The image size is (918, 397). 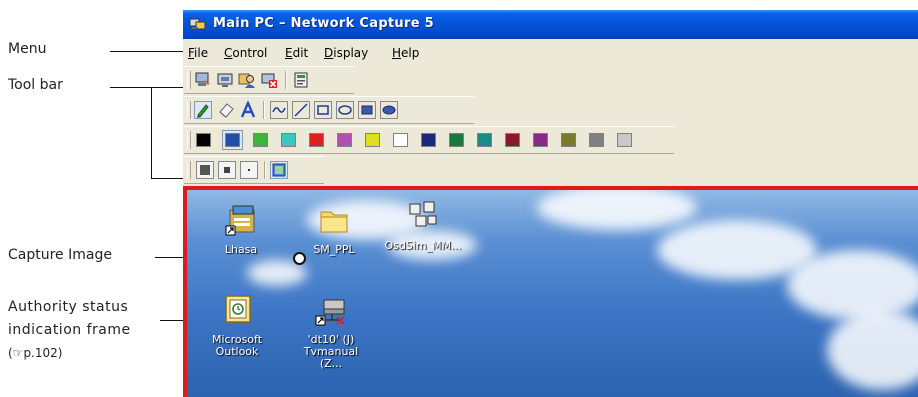 I want to click on toolbar-row-colors, so click(x=429, y=140).